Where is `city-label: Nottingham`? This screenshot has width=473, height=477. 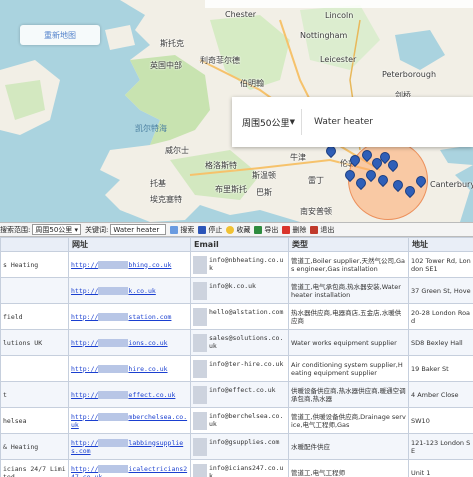 city-label: Nottingham is located at coordinates (324, 35).